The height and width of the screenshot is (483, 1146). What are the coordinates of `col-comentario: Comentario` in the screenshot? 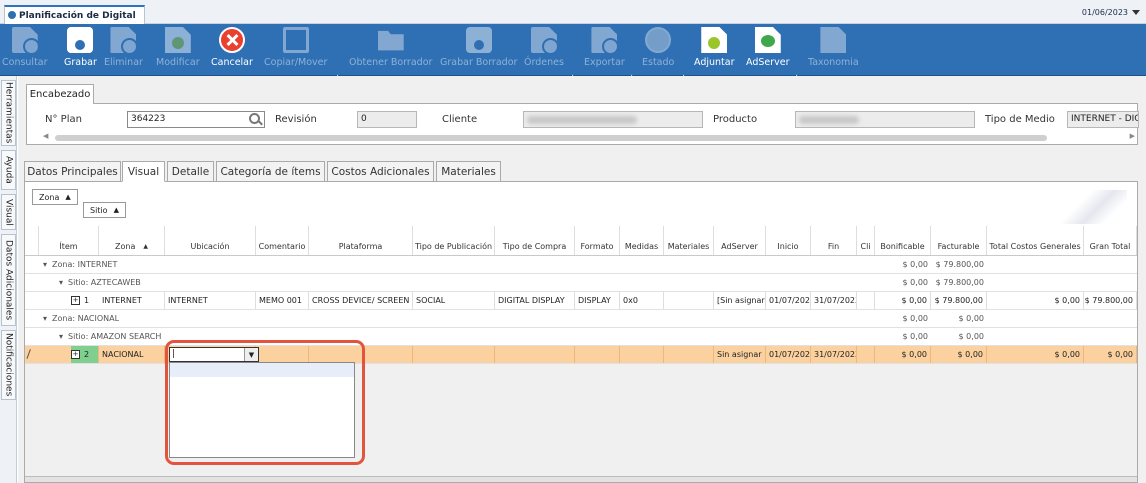 It's located at (282, 240).